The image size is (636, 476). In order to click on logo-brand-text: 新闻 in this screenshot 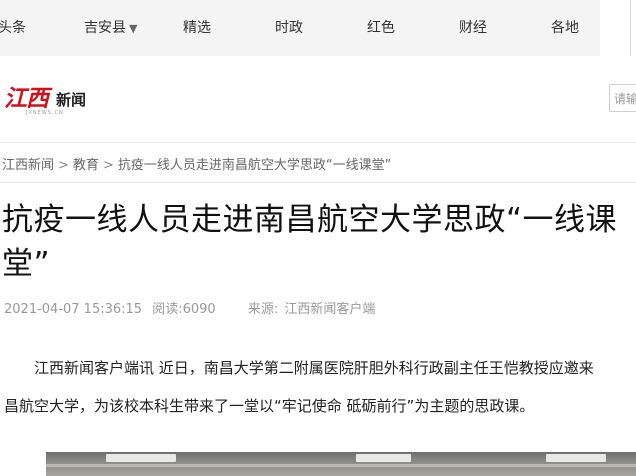, I will do `click(71, 100)`.